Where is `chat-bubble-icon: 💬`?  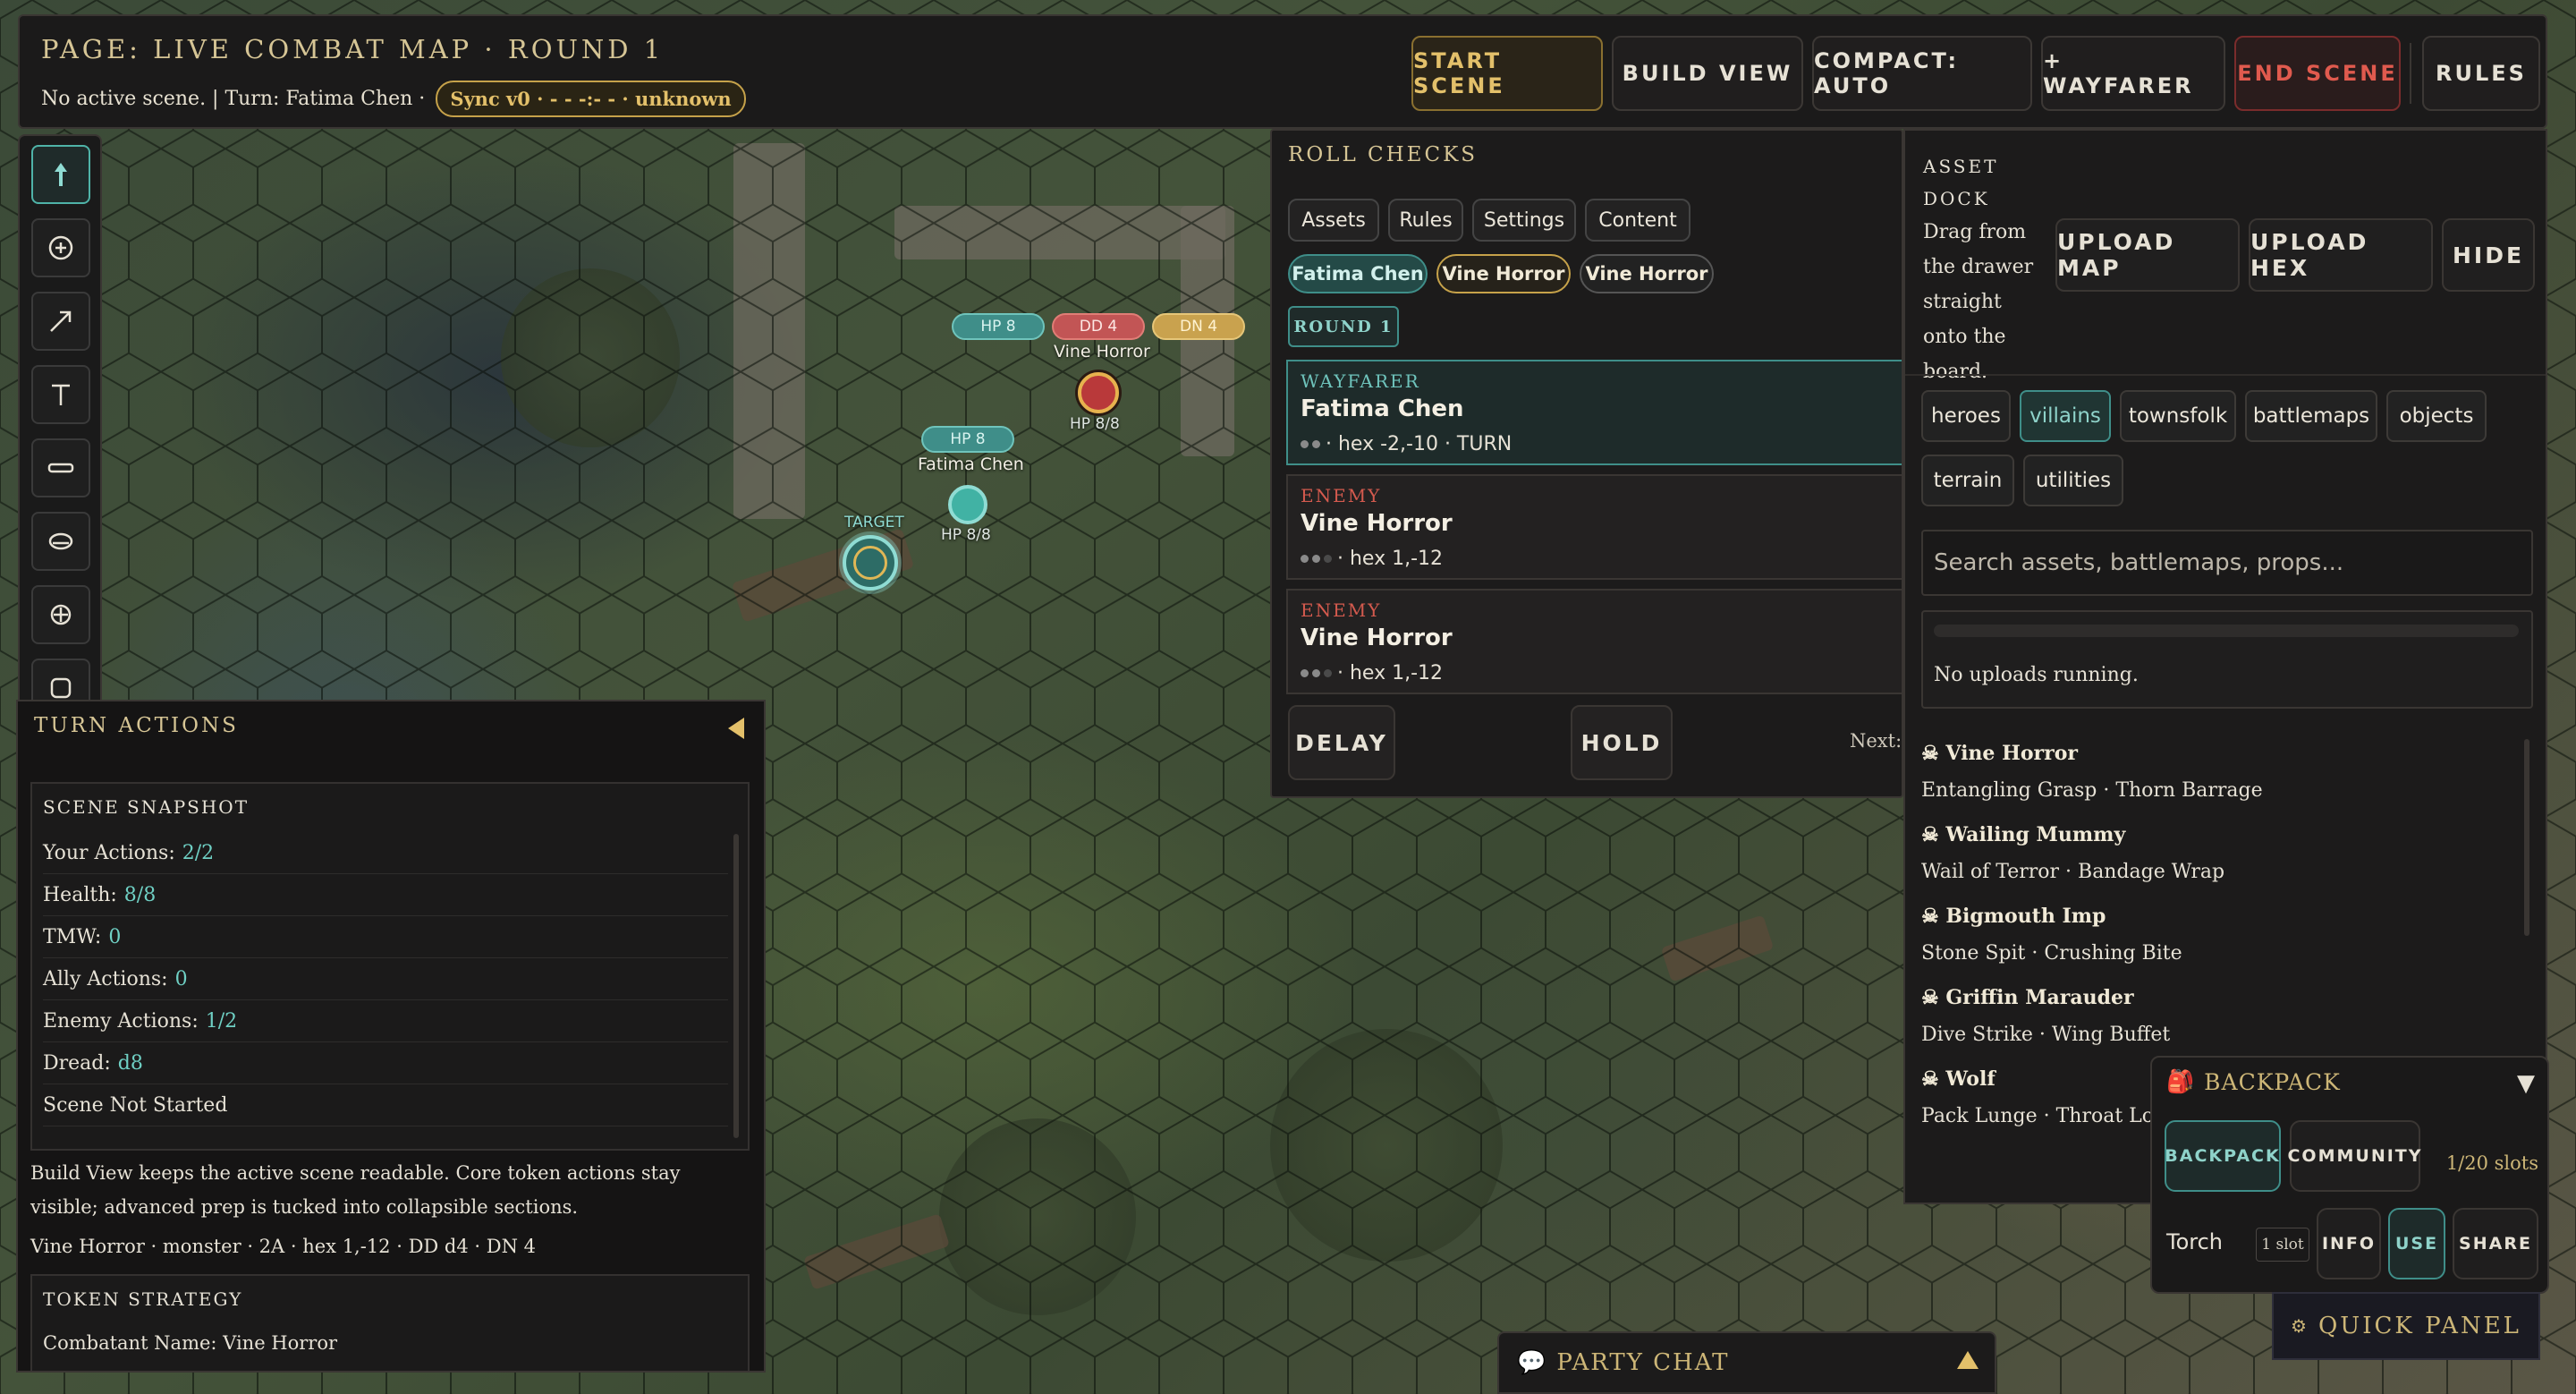 chat-bubble-icon: 💬 is located at coordinates (1532, 1362).